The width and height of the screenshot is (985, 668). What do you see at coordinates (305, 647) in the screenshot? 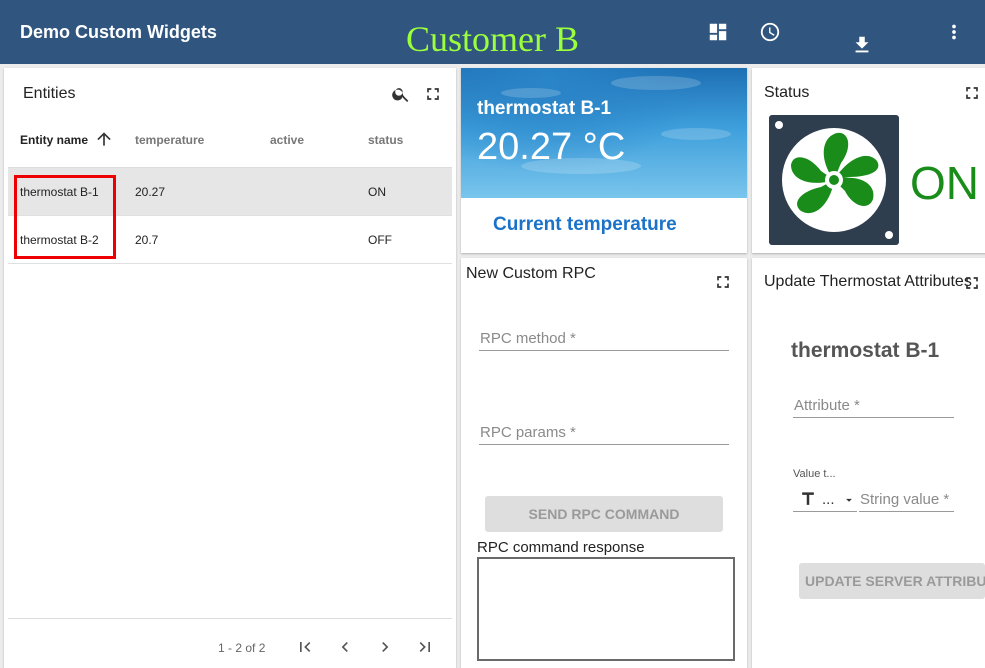
I see `first-page-icon` at bounding box center [305, 647].